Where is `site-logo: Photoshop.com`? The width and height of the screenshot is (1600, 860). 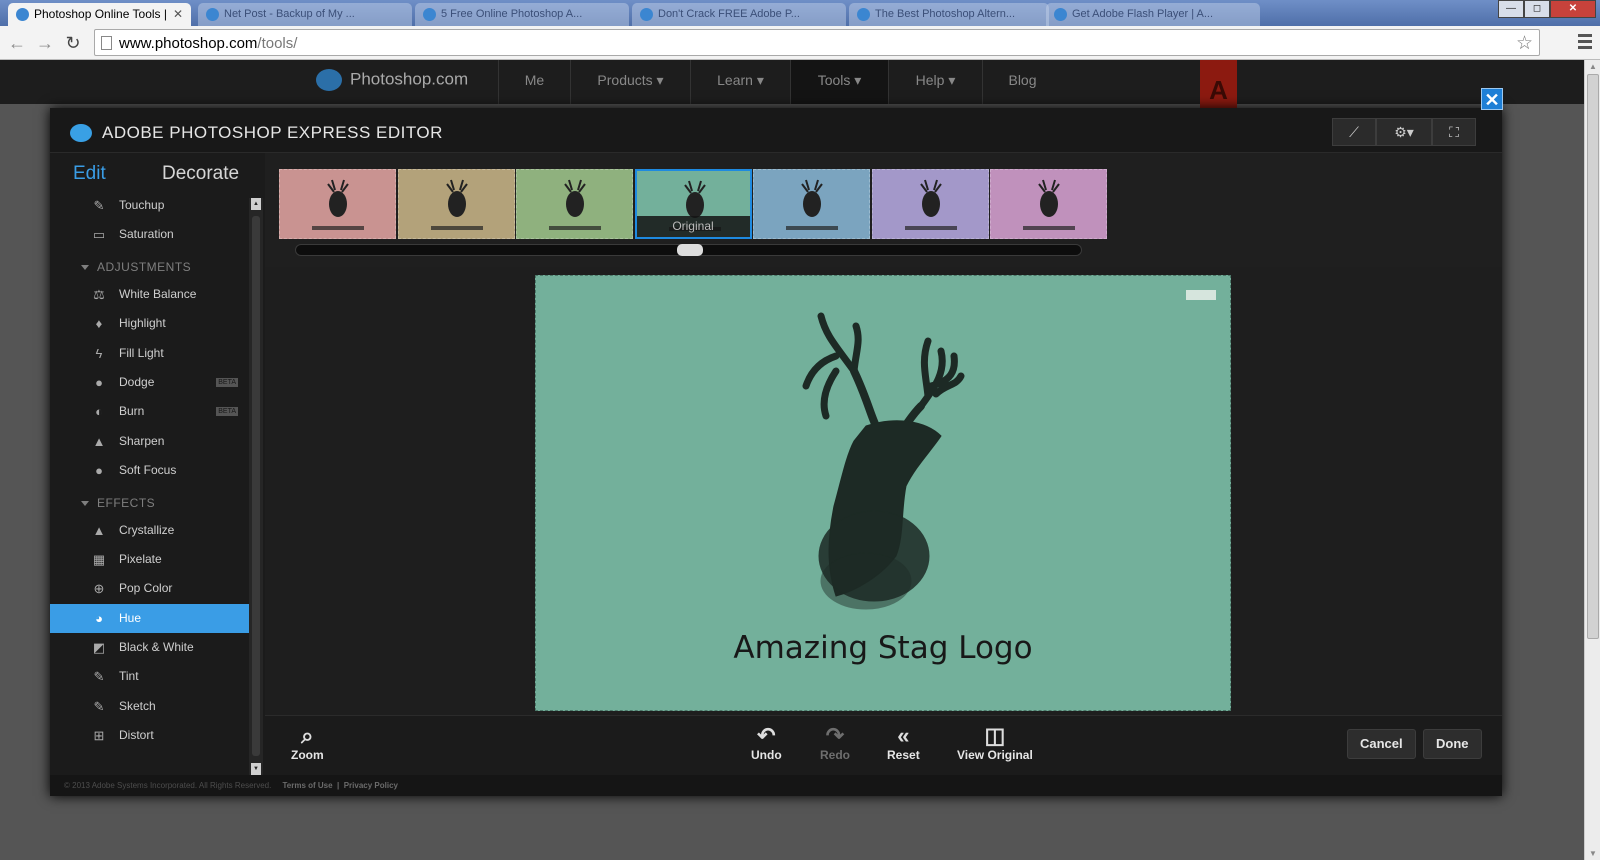
site-logo: Photoshop.com is located at coordinates (392, 80).